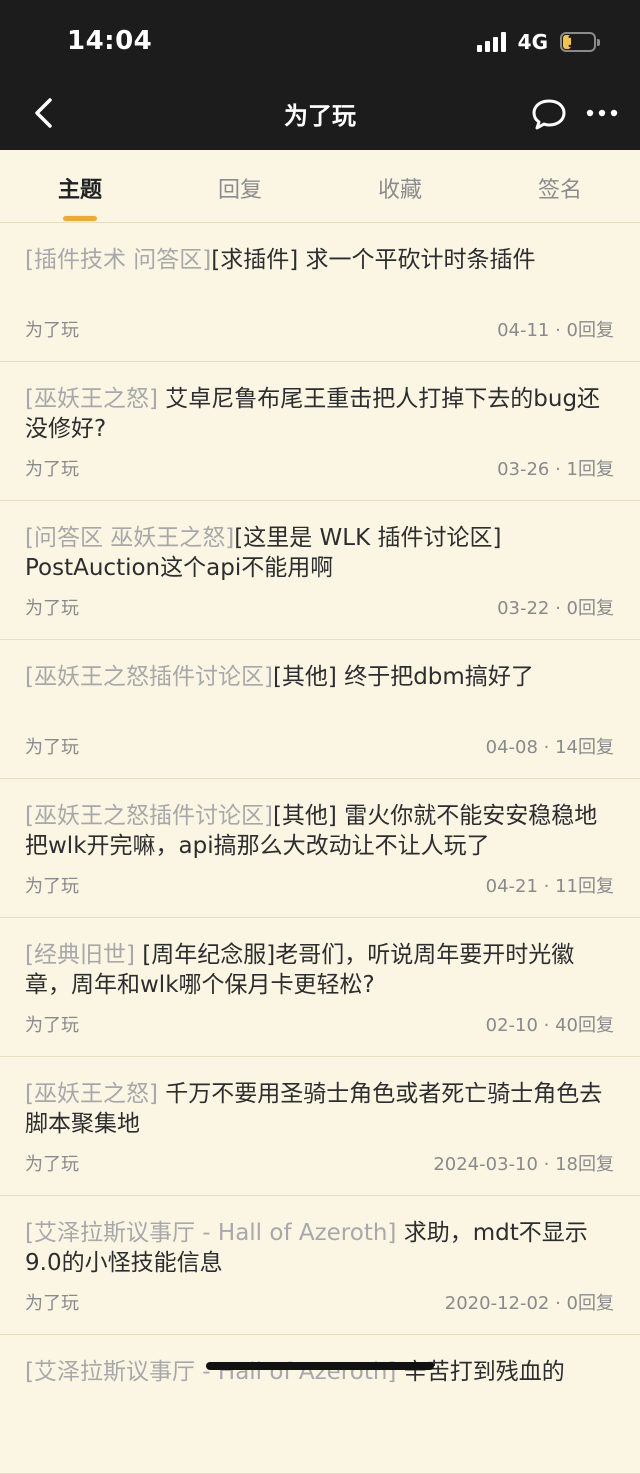 This screenshot has height=1474, width=640. Describe the element at coordinates (373, 260) in the screenshot. I see `post-title-text: [求插件] 求一个平砍计时条插件` at that location.